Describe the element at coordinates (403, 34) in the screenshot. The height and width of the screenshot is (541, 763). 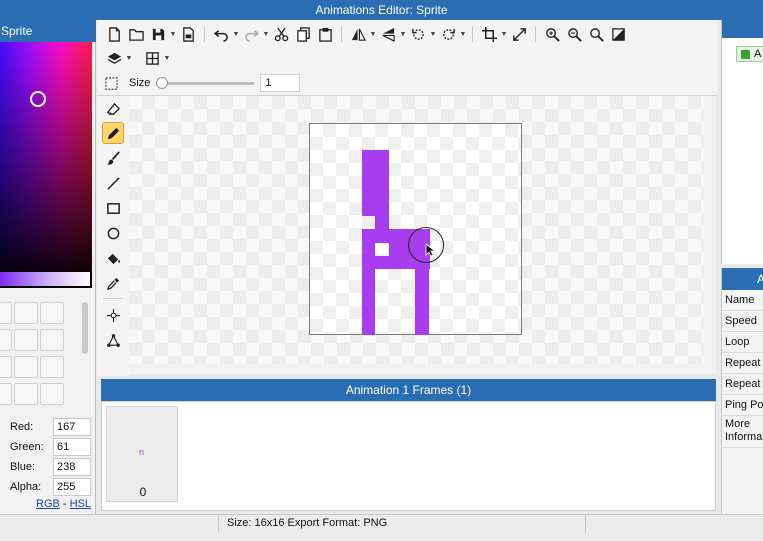
I see `flip-vertical-menu-caret: ▼` at that location.